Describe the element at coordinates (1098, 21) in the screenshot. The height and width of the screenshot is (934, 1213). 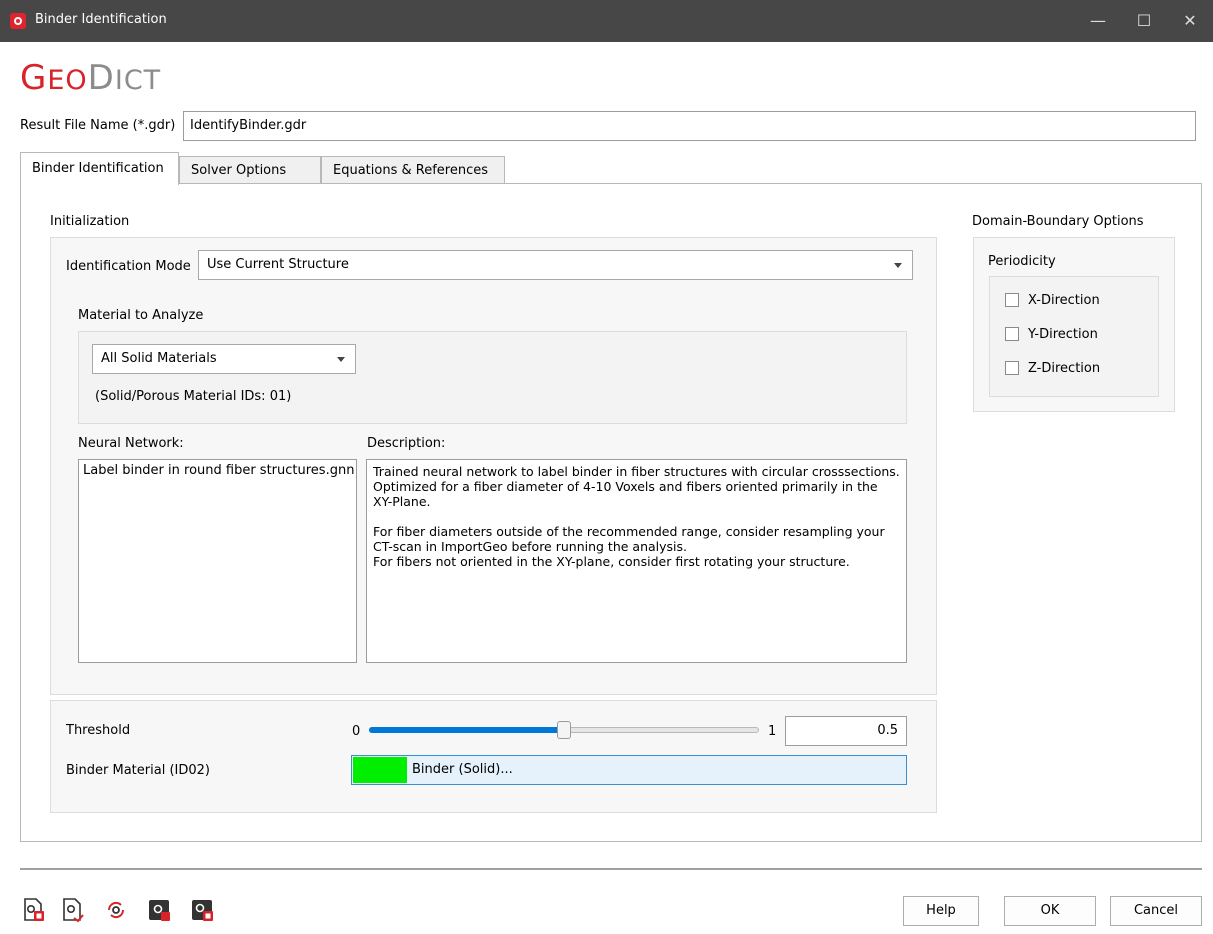
I see `minimize-button: —` at that location.